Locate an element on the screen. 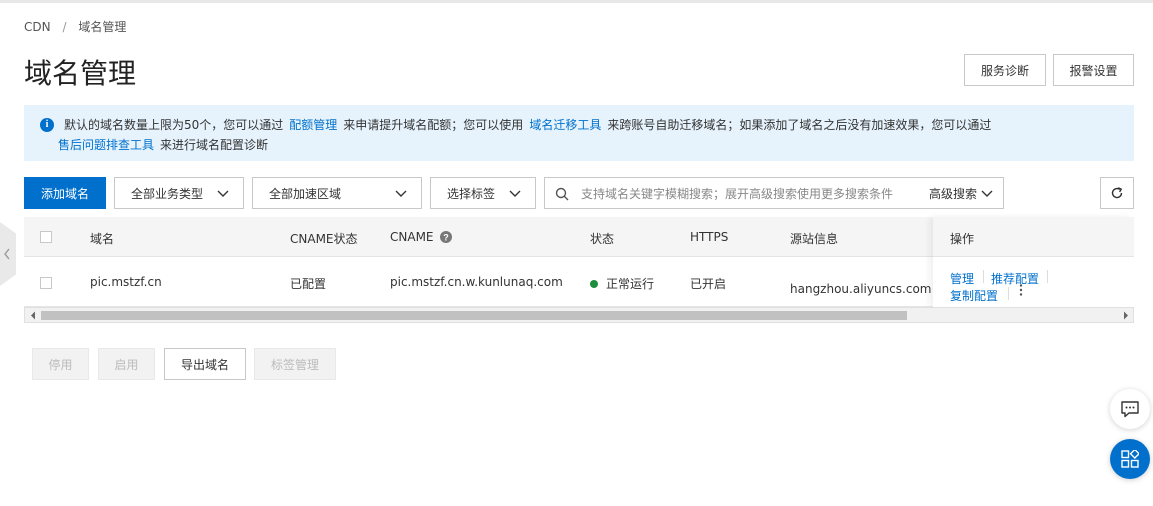 The width and height of the screenshot is (1153, 506). search-icon is located at coordinates (562, 194).